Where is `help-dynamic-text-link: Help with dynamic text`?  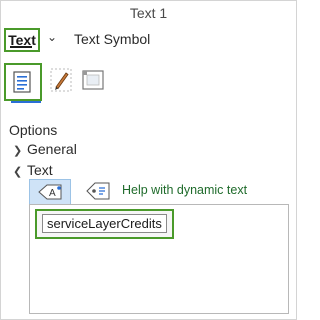
help-dynamic-text-link: Help with dynamic text is located at coordinates (184, 190).